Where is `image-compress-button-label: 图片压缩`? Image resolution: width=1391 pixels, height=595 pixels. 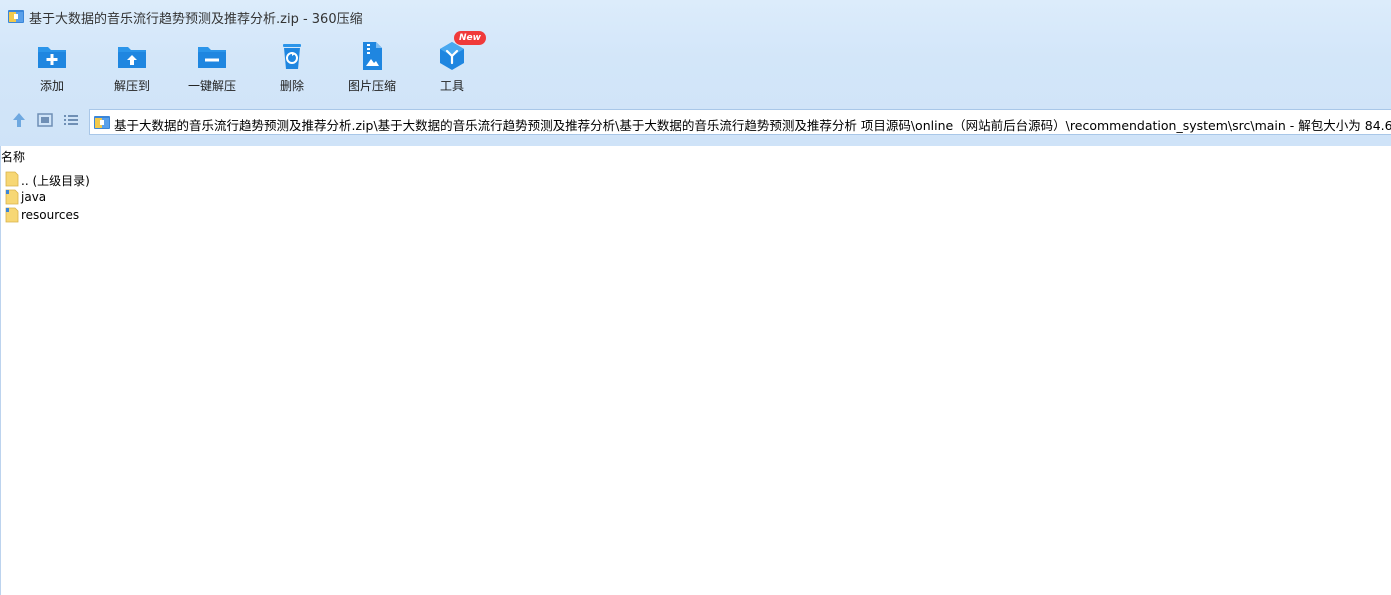 image-compress-button-label: 图片压缩 is located at coordinates (371, 86).